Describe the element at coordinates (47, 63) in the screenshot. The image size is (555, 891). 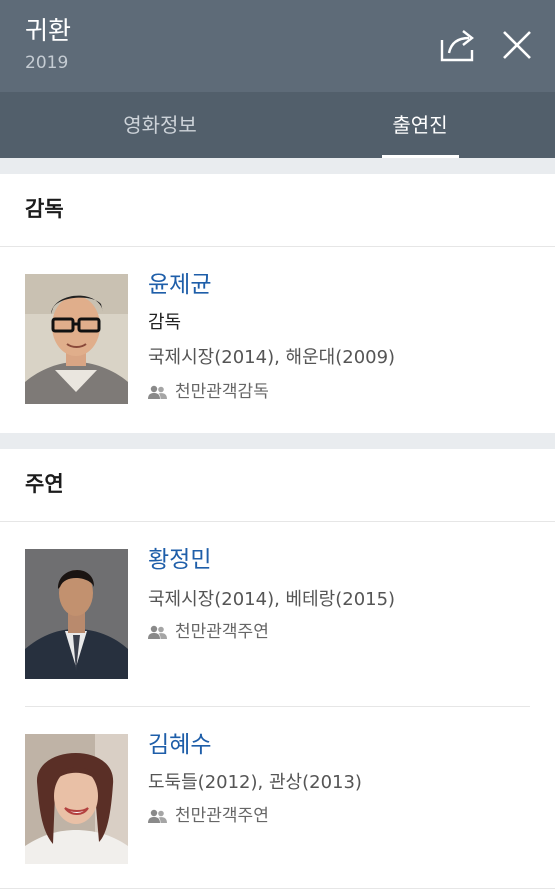
I see `movie-year: 2019` at that location.